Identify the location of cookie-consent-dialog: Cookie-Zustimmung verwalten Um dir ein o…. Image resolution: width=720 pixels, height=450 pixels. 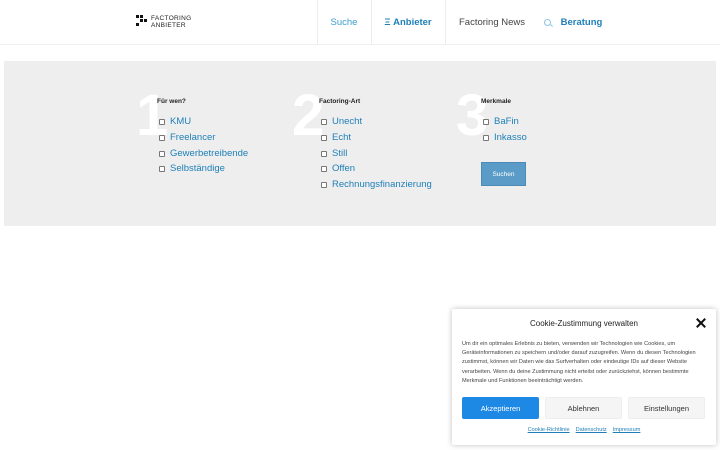
(584, 377).